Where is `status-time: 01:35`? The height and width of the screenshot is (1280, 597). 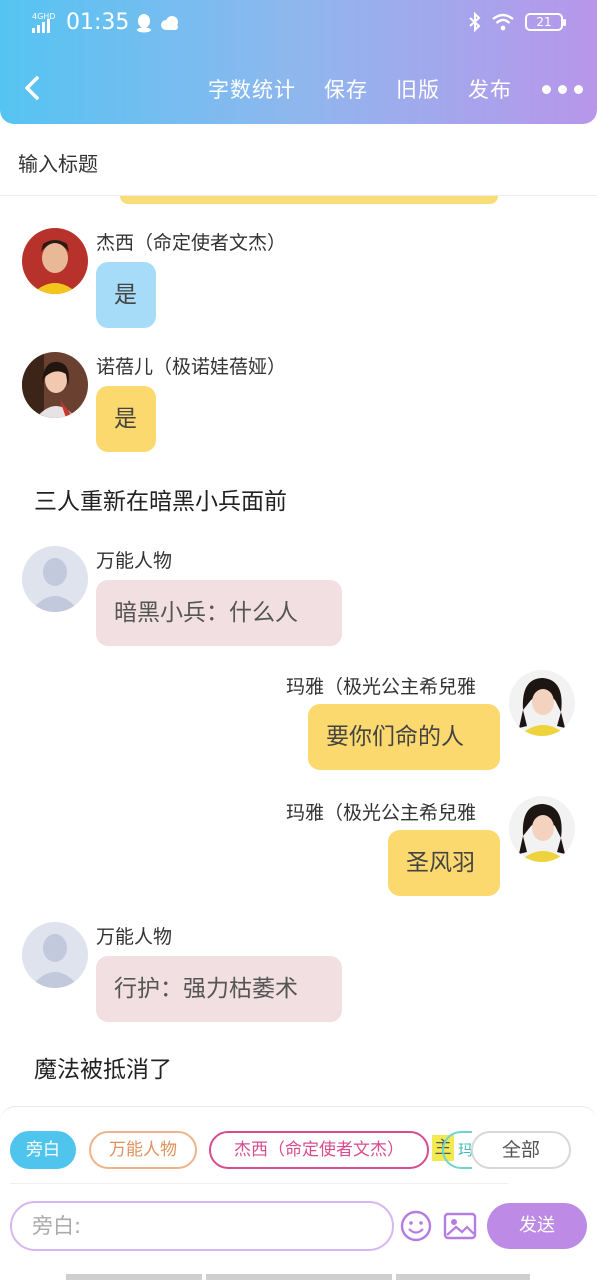 status-time: 01:35 is located at coordinates (98, 22).